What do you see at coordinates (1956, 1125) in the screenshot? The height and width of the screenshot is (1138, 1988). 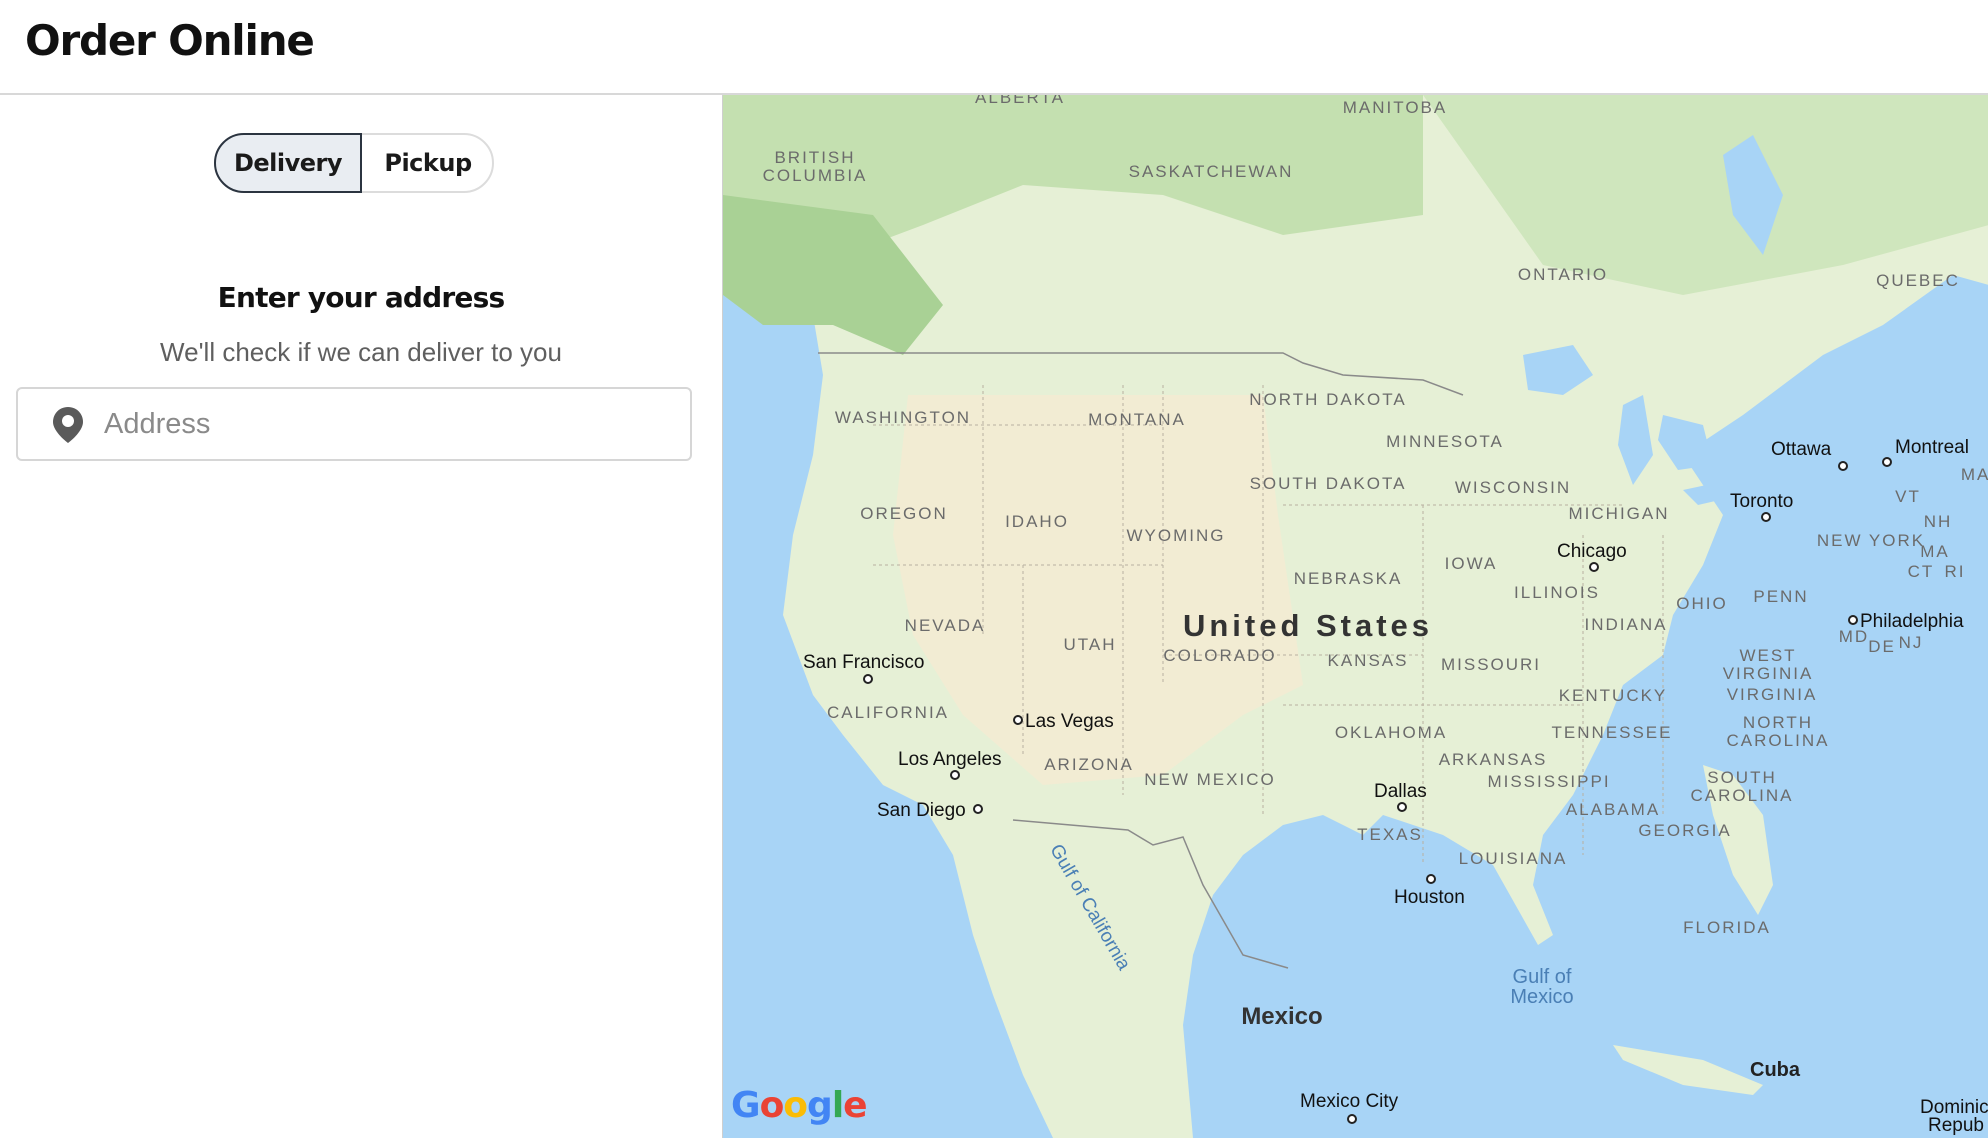 I see `label-repub: Repub` at bounding box center [1956, 1125].